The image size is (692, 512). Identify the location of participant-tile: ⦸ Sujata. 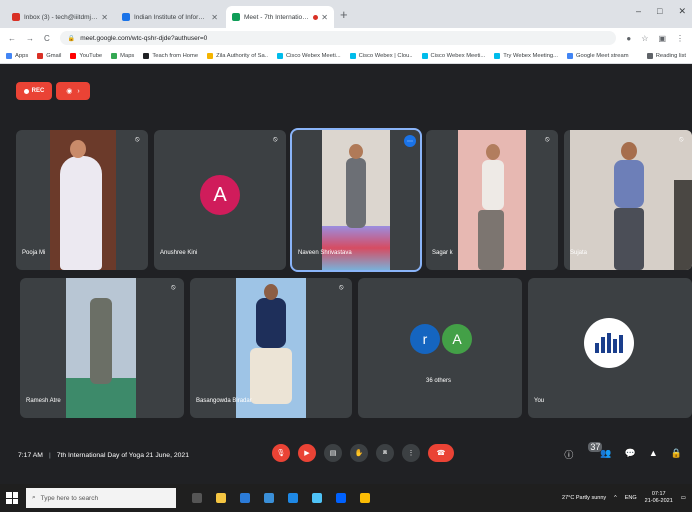
(628, 200).